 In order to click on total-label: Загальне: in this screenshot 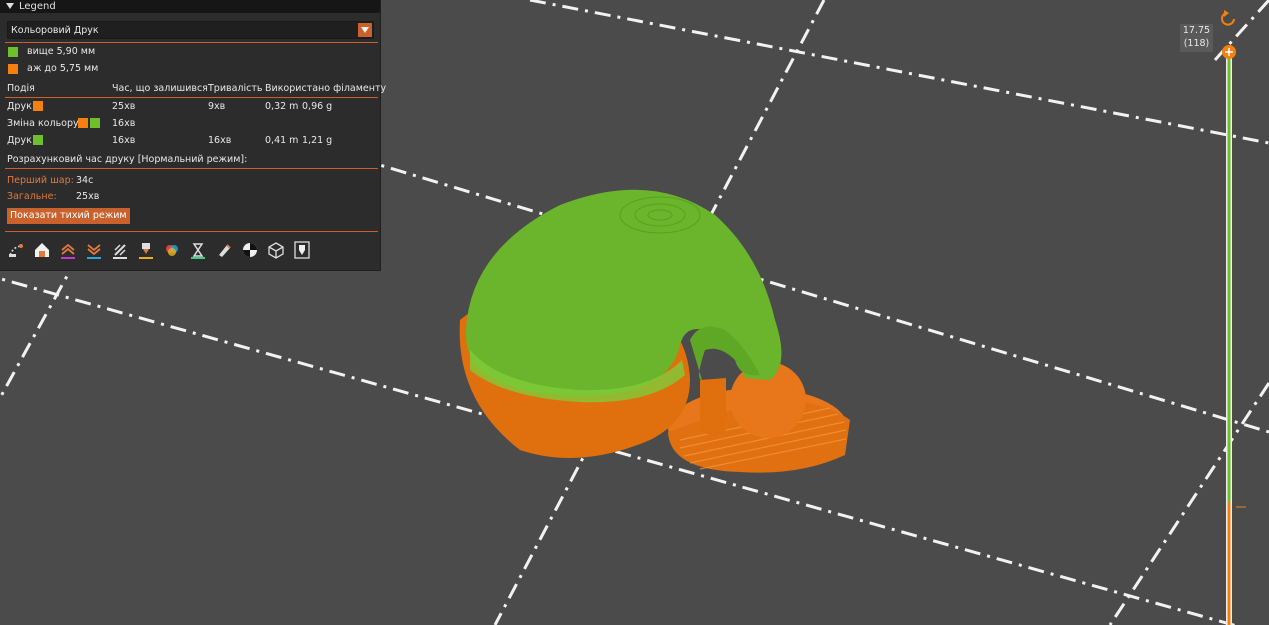, I will do `click(32, 196)`.